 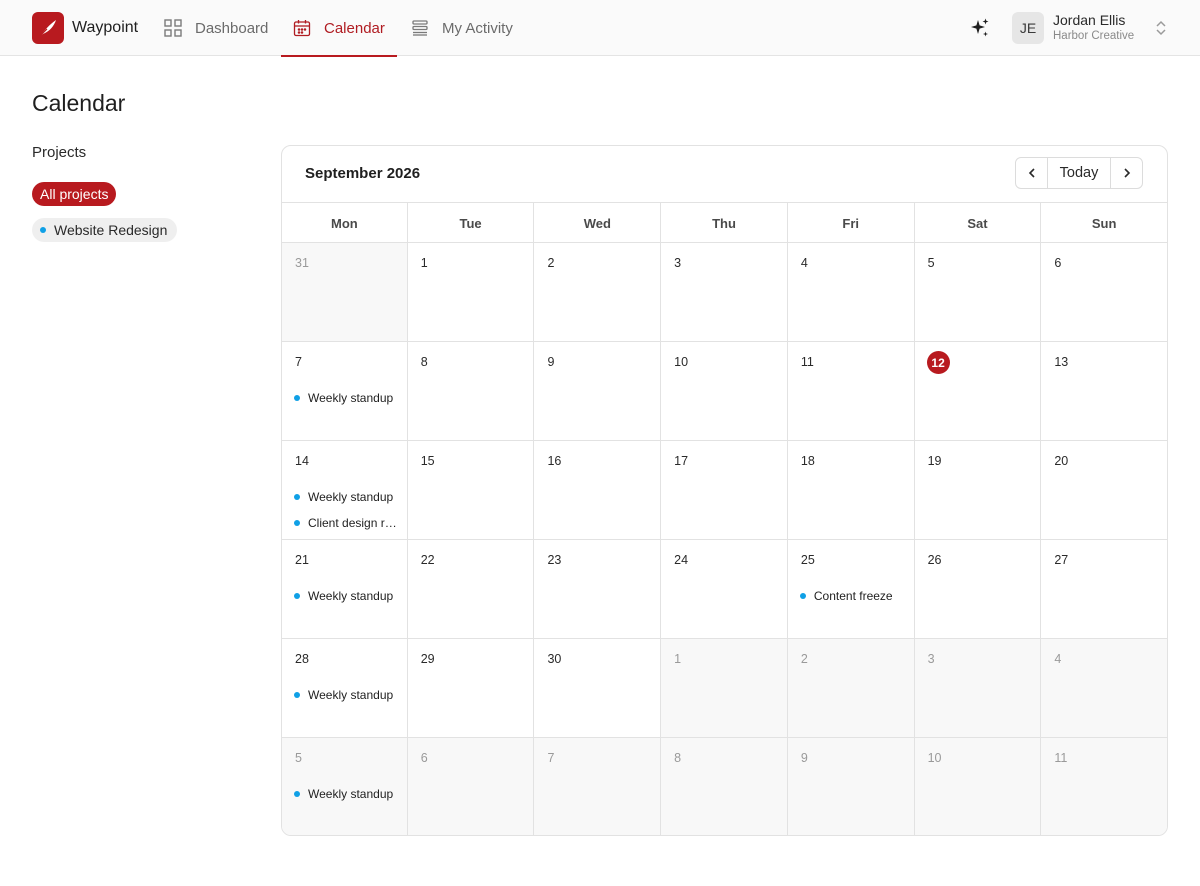 What do you see at coordinates (804, 263) in the screenshot?
I see `day-number: 4` at bounding box center [804, 263].